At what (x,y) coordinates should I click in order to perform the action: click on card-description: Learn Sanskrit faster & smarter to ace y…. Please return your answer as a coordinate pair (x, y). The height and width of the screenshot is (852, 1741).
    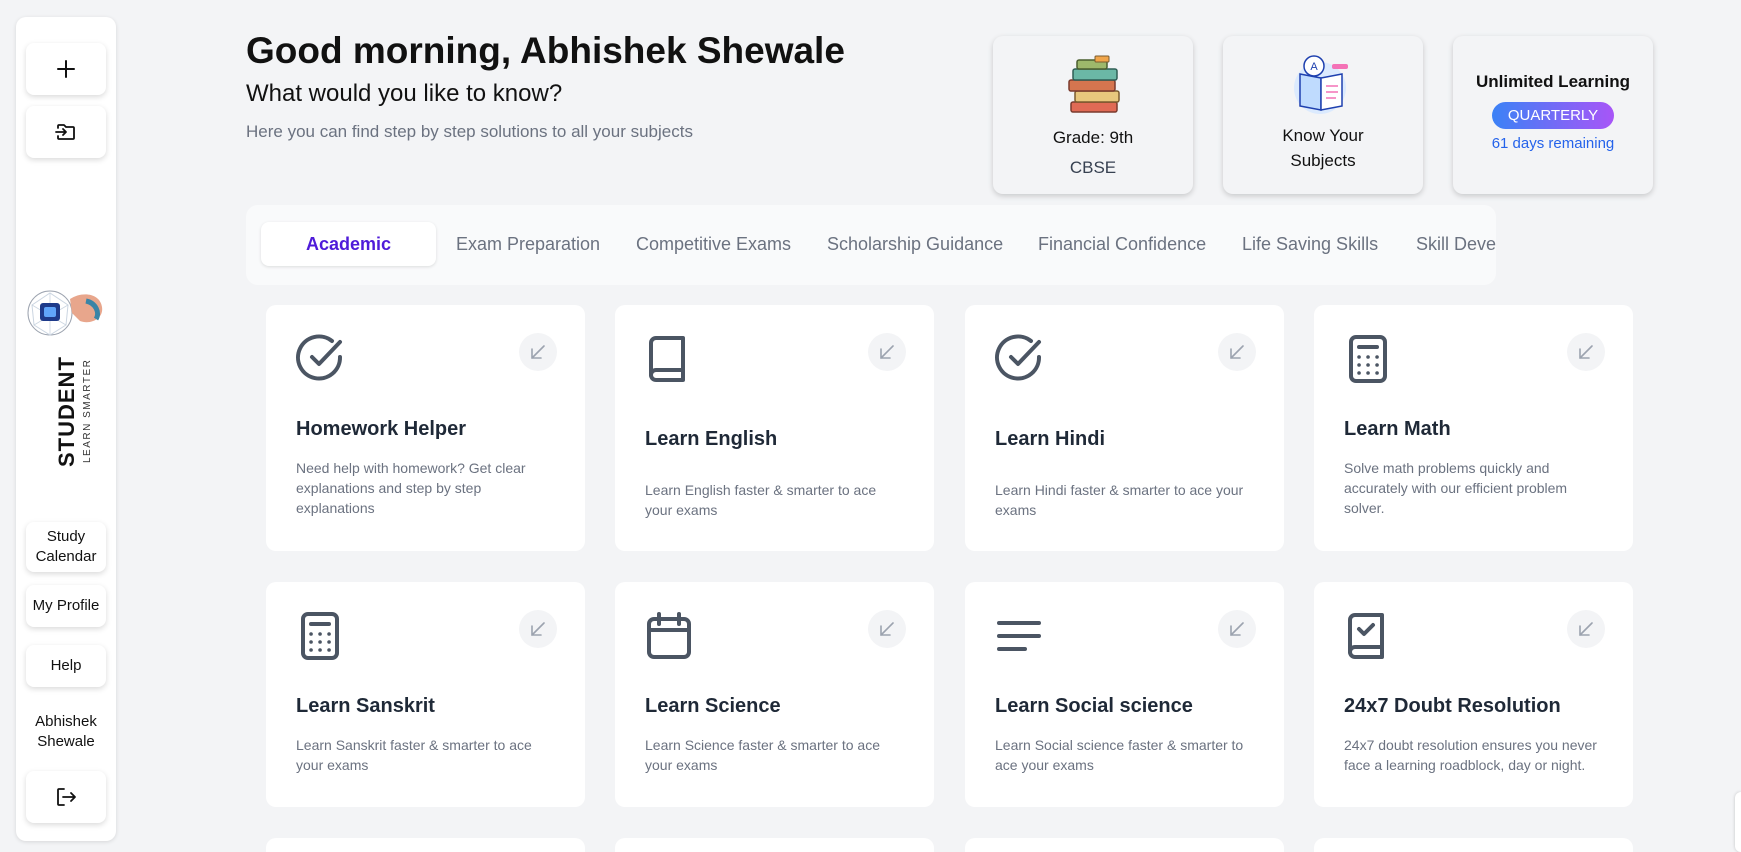
    Looking at the image, I should click on (414, 755).